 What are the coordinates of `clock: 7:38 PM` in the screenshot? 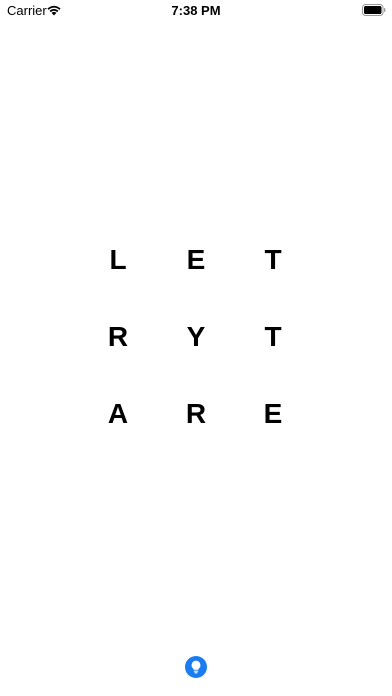 It's located at (196, 10).